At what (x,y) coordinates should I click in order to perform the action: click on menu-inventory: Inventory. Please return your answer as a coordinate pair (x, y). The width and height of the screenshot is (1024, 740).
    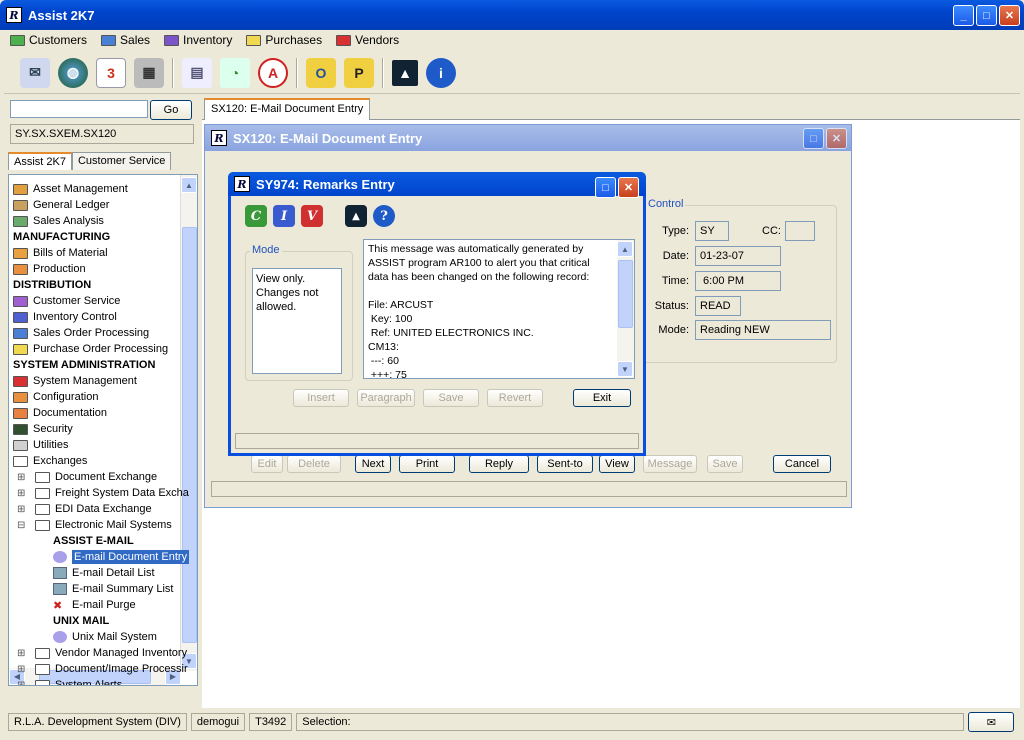
    Looking at the image, I should click on (198, 40).